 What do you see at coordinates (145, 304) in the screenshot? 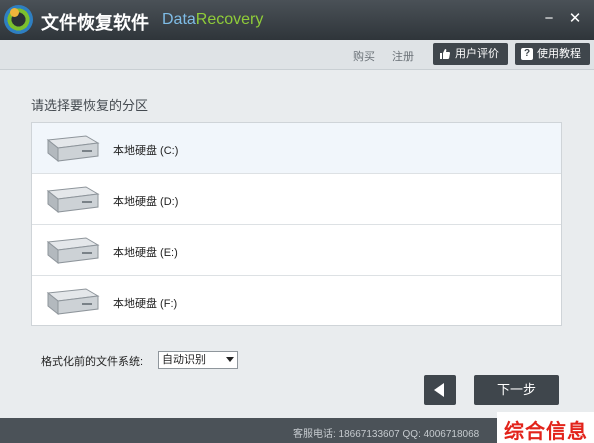
I see `drive-label-f: 本地硬盘 (F:)` at bounding box center [145, 304].